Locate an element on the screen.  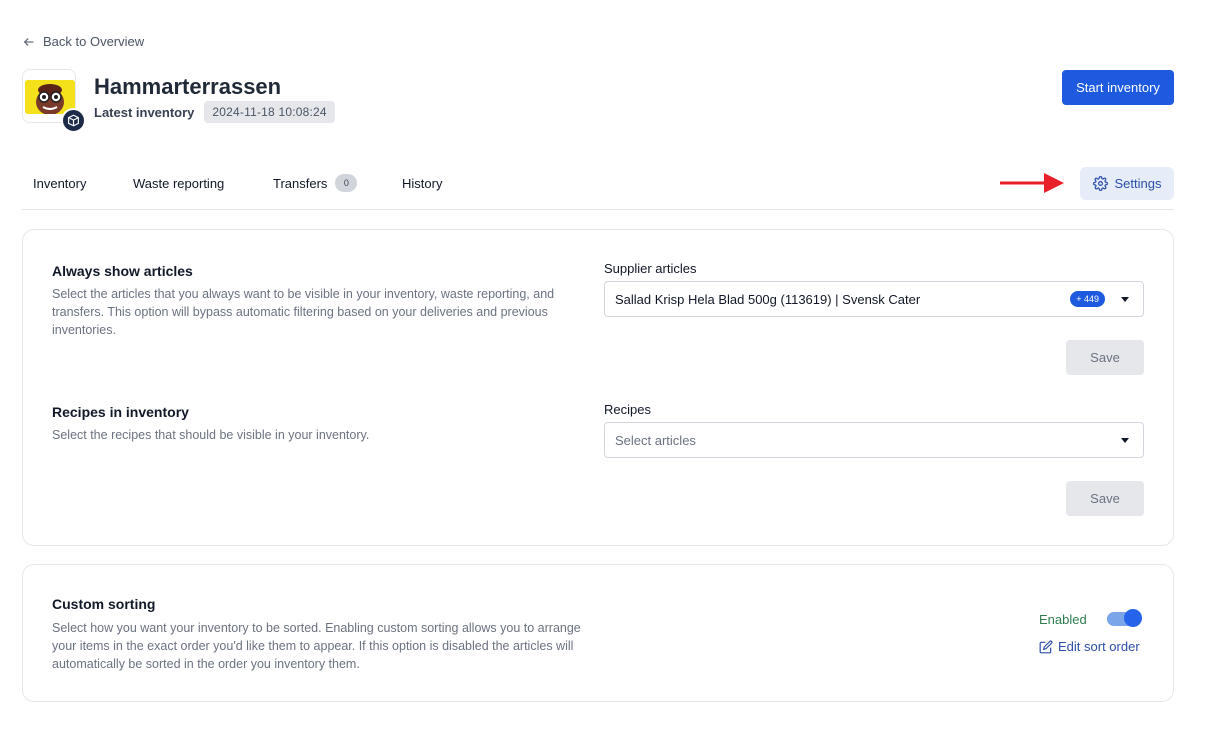
page-title: Hammarterrassen is located at coordinates (188, 86).